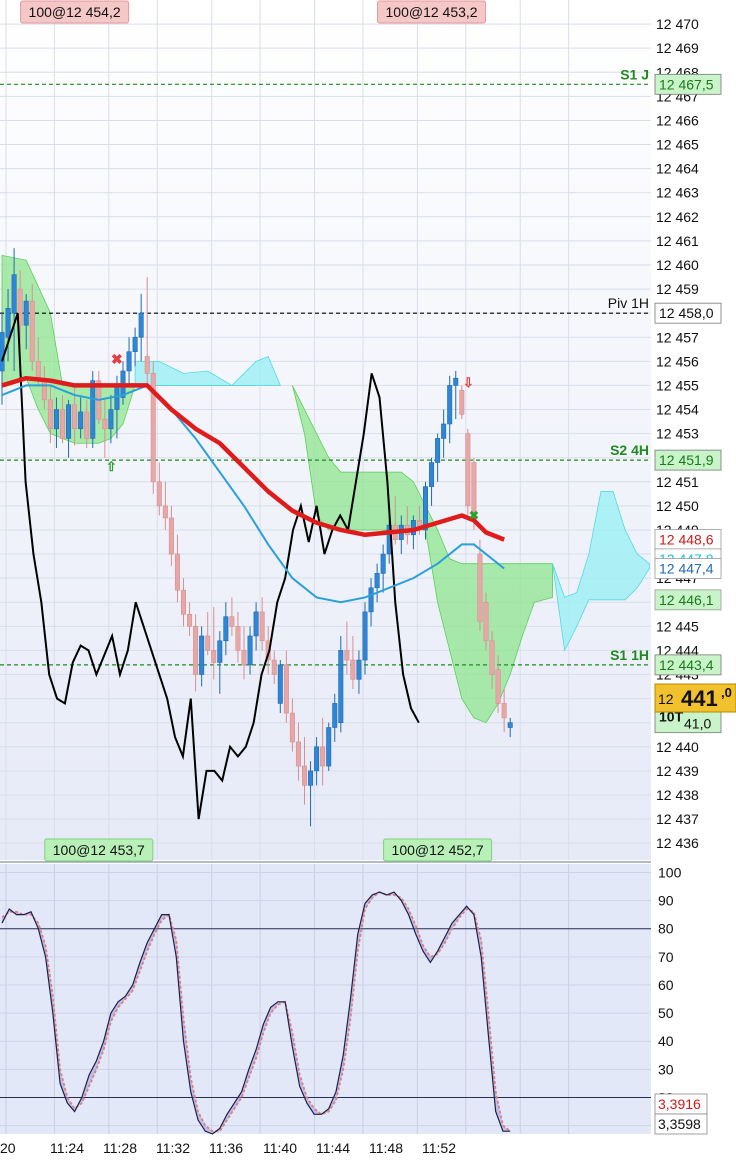 This screenshot has width=736, height=1165. I want to click on price-tick-label-21: 12 457, so click(677, 337).